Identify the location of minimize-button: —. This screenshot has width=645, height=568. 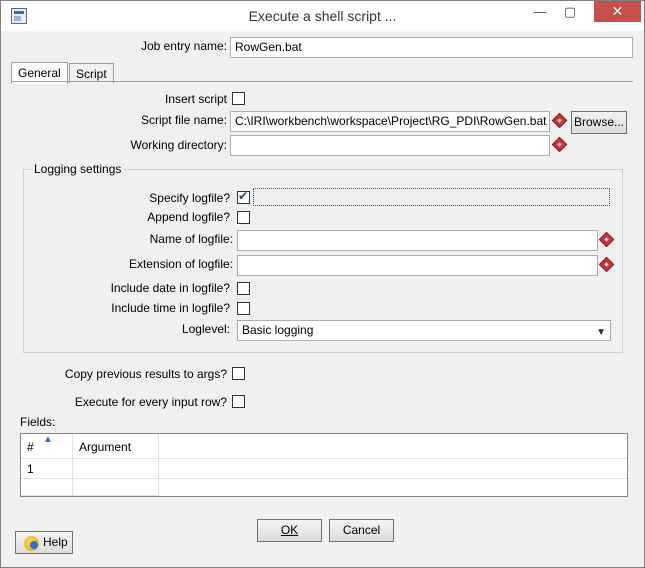
(540, 11).